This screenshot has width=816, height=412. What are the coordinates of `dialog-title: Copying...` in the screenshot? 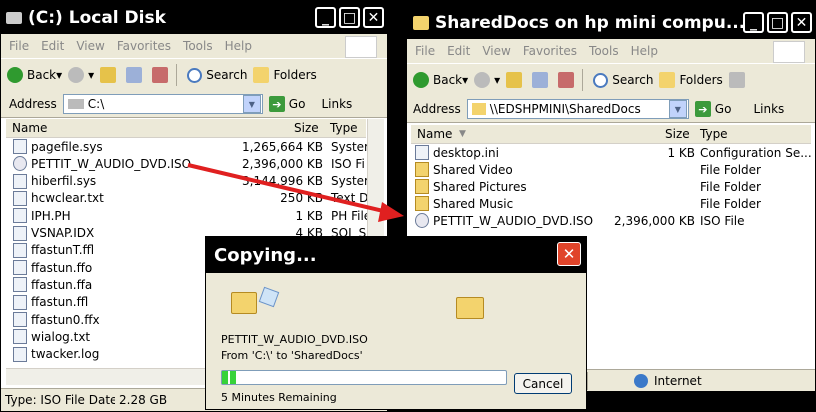 It's located at (265, 255).